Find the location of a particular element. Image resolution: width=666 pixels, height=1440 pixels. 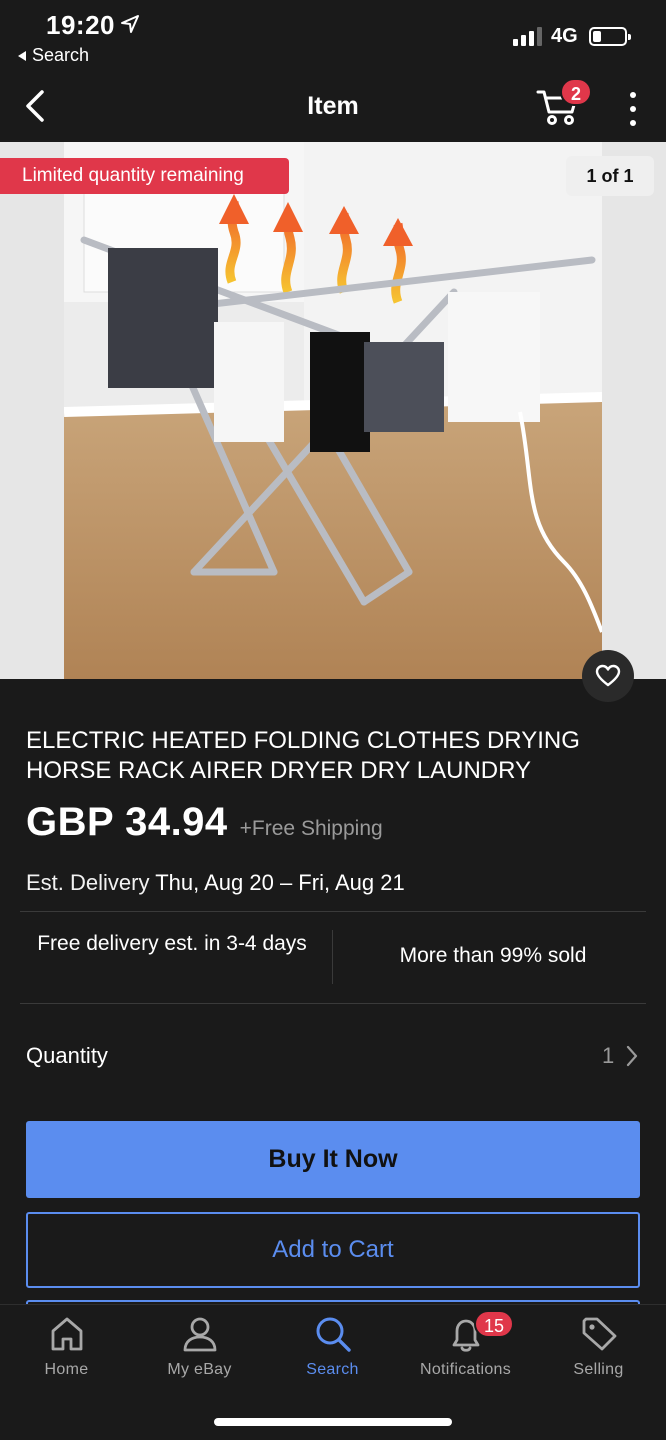

search-icon is located at coordinates (333, 1334).